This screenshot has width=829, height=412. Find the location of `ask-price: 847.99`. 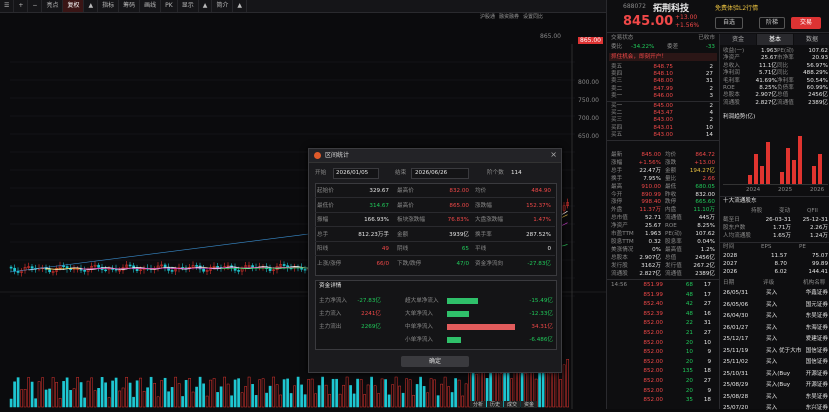

ask-price: 847.99 is located at coordinates (663, 88).